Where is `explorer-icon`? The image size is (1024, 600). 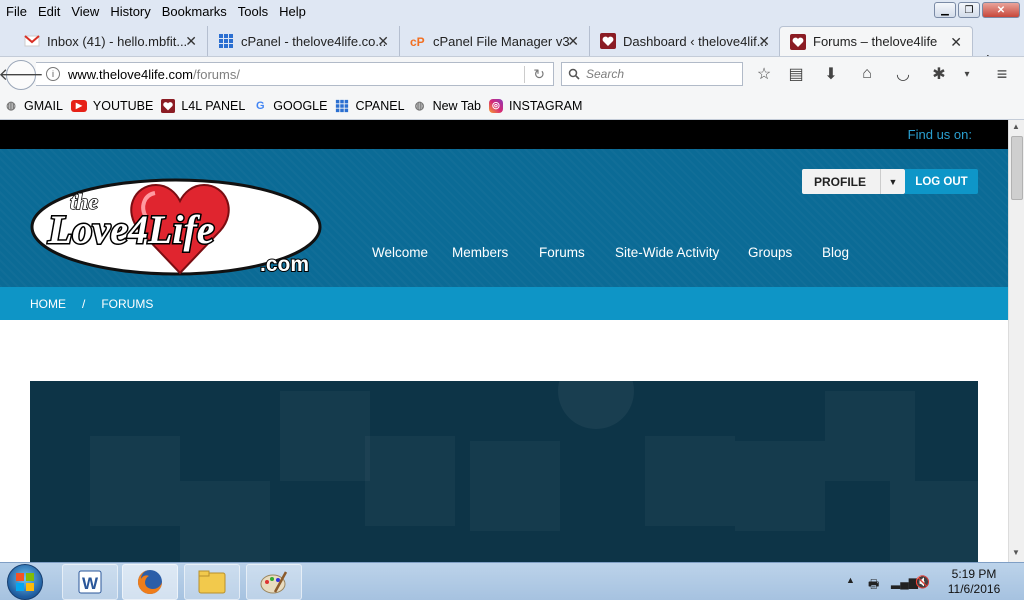
explorer-icon is located at coordinates (212, 582).